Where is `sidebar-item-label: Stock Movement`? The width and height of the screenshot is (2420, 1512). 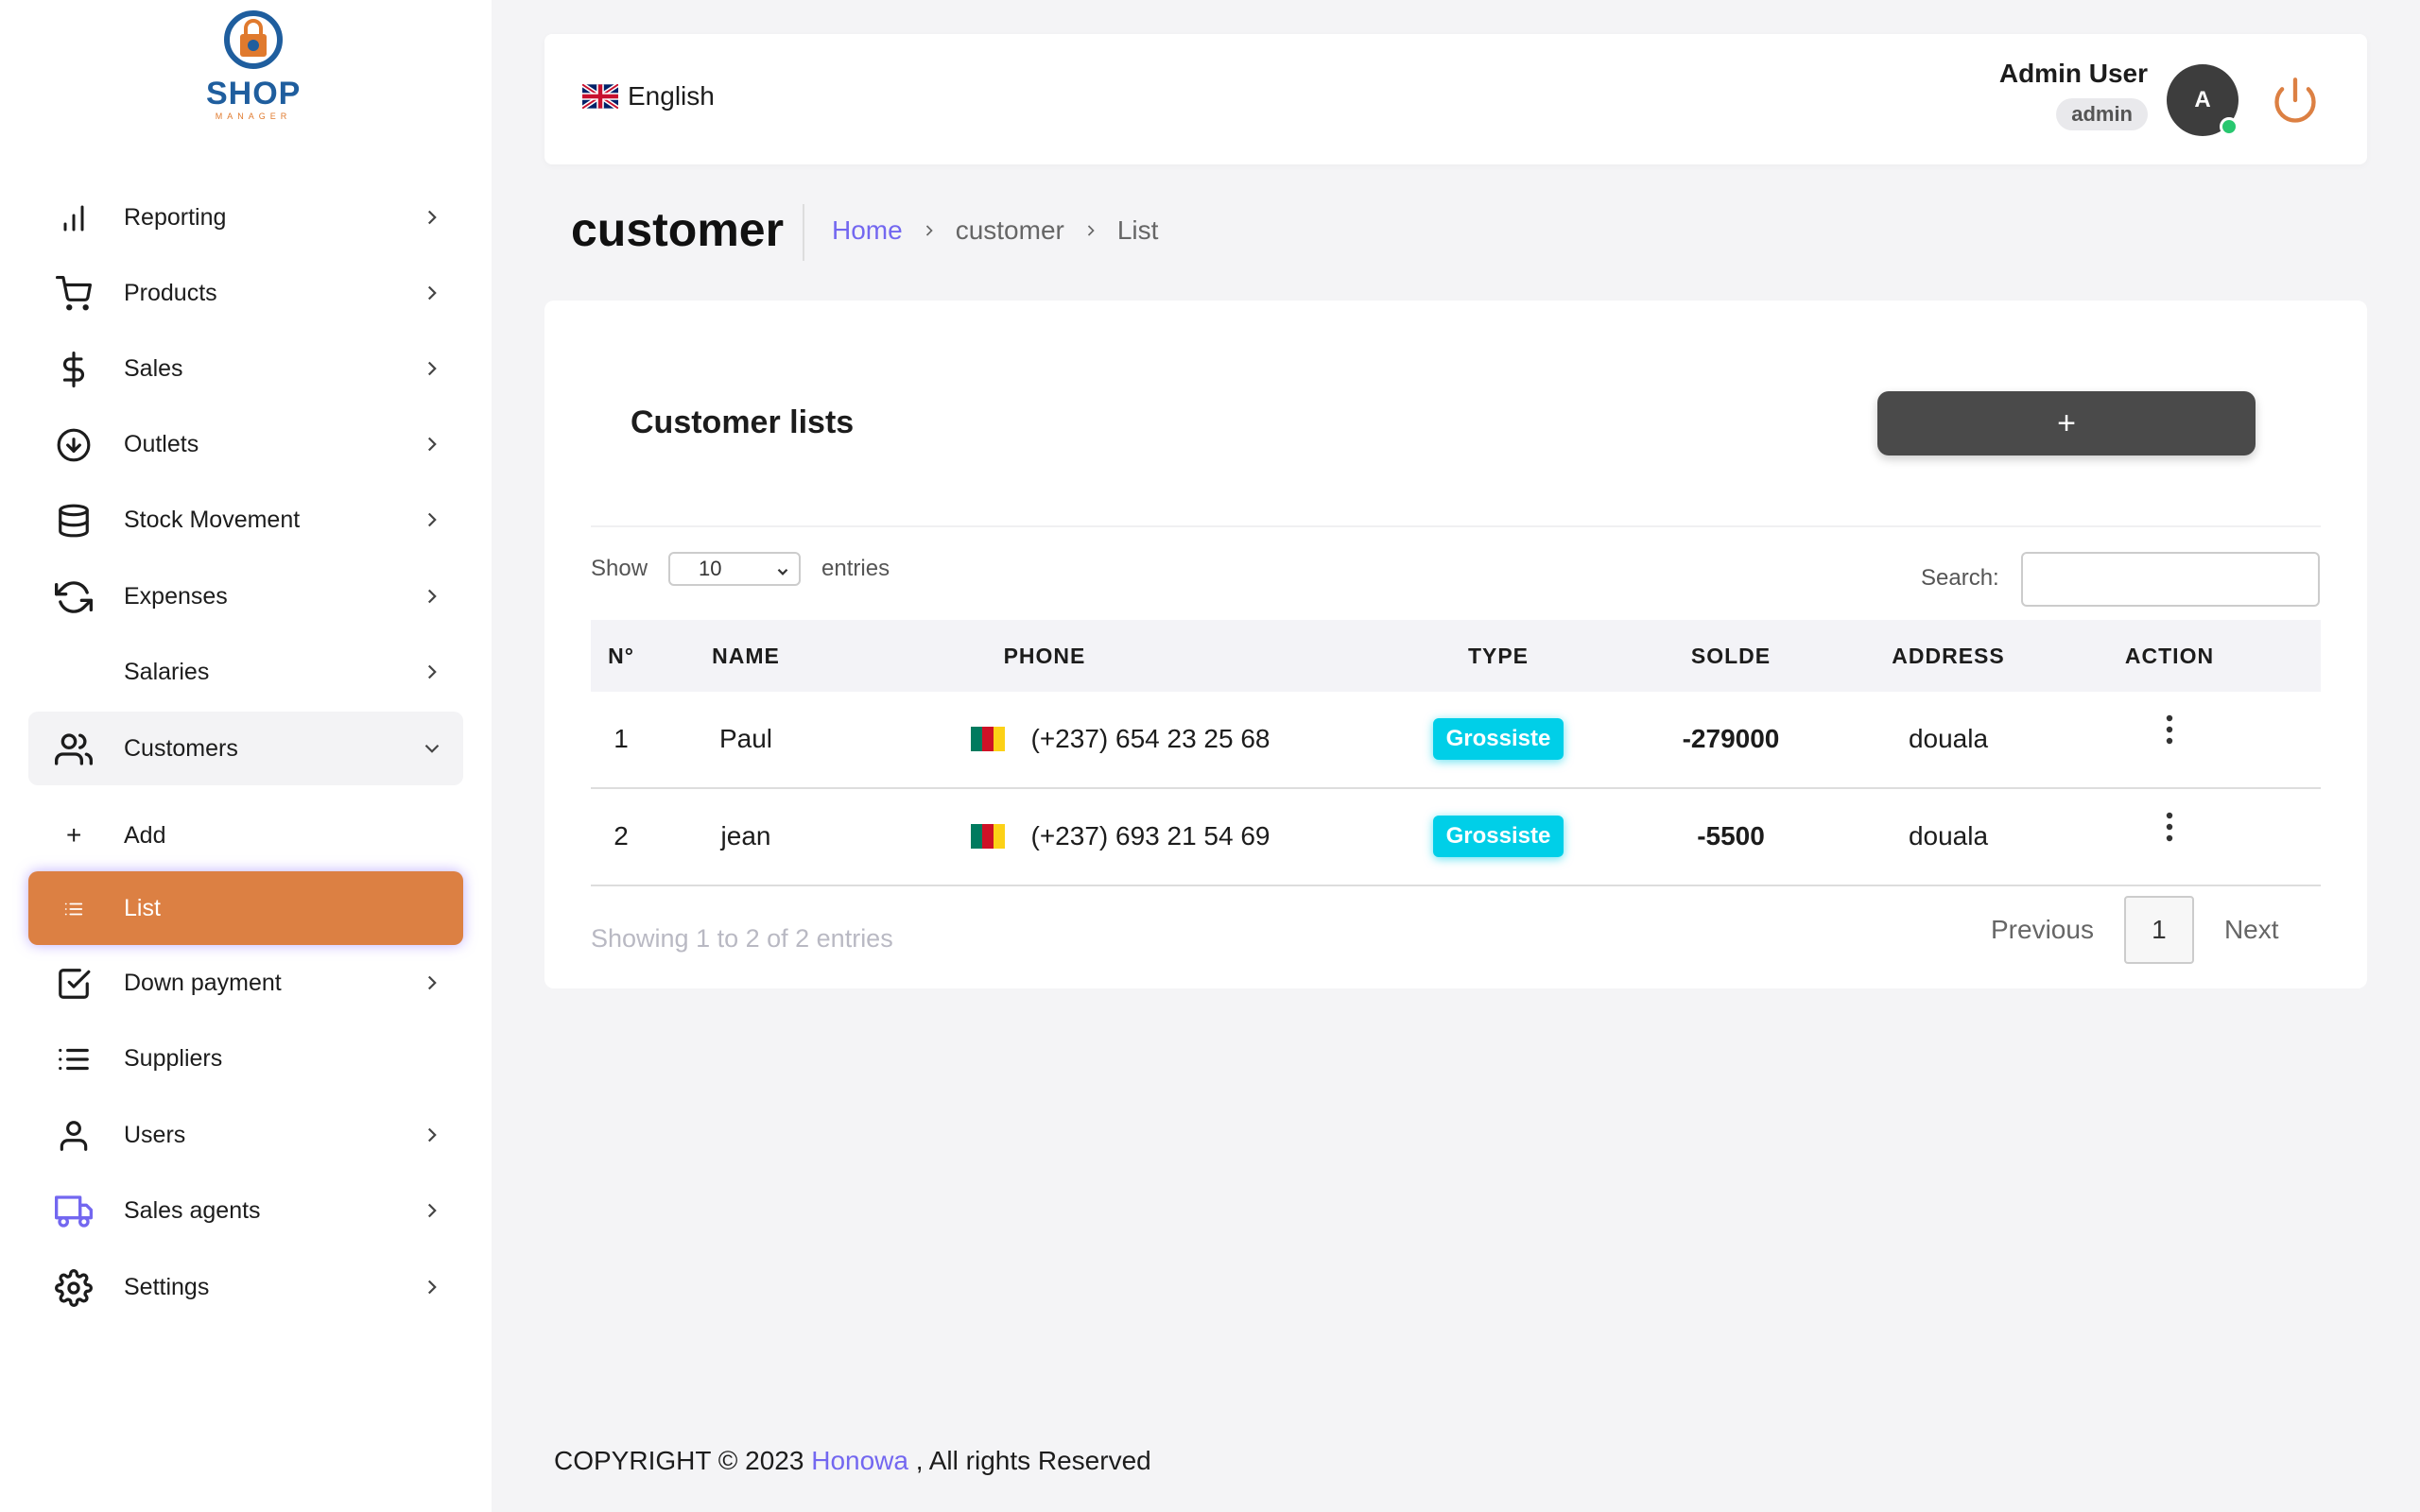 sidebar-item-label: Stock Movement is located at coordinates (212, 519).